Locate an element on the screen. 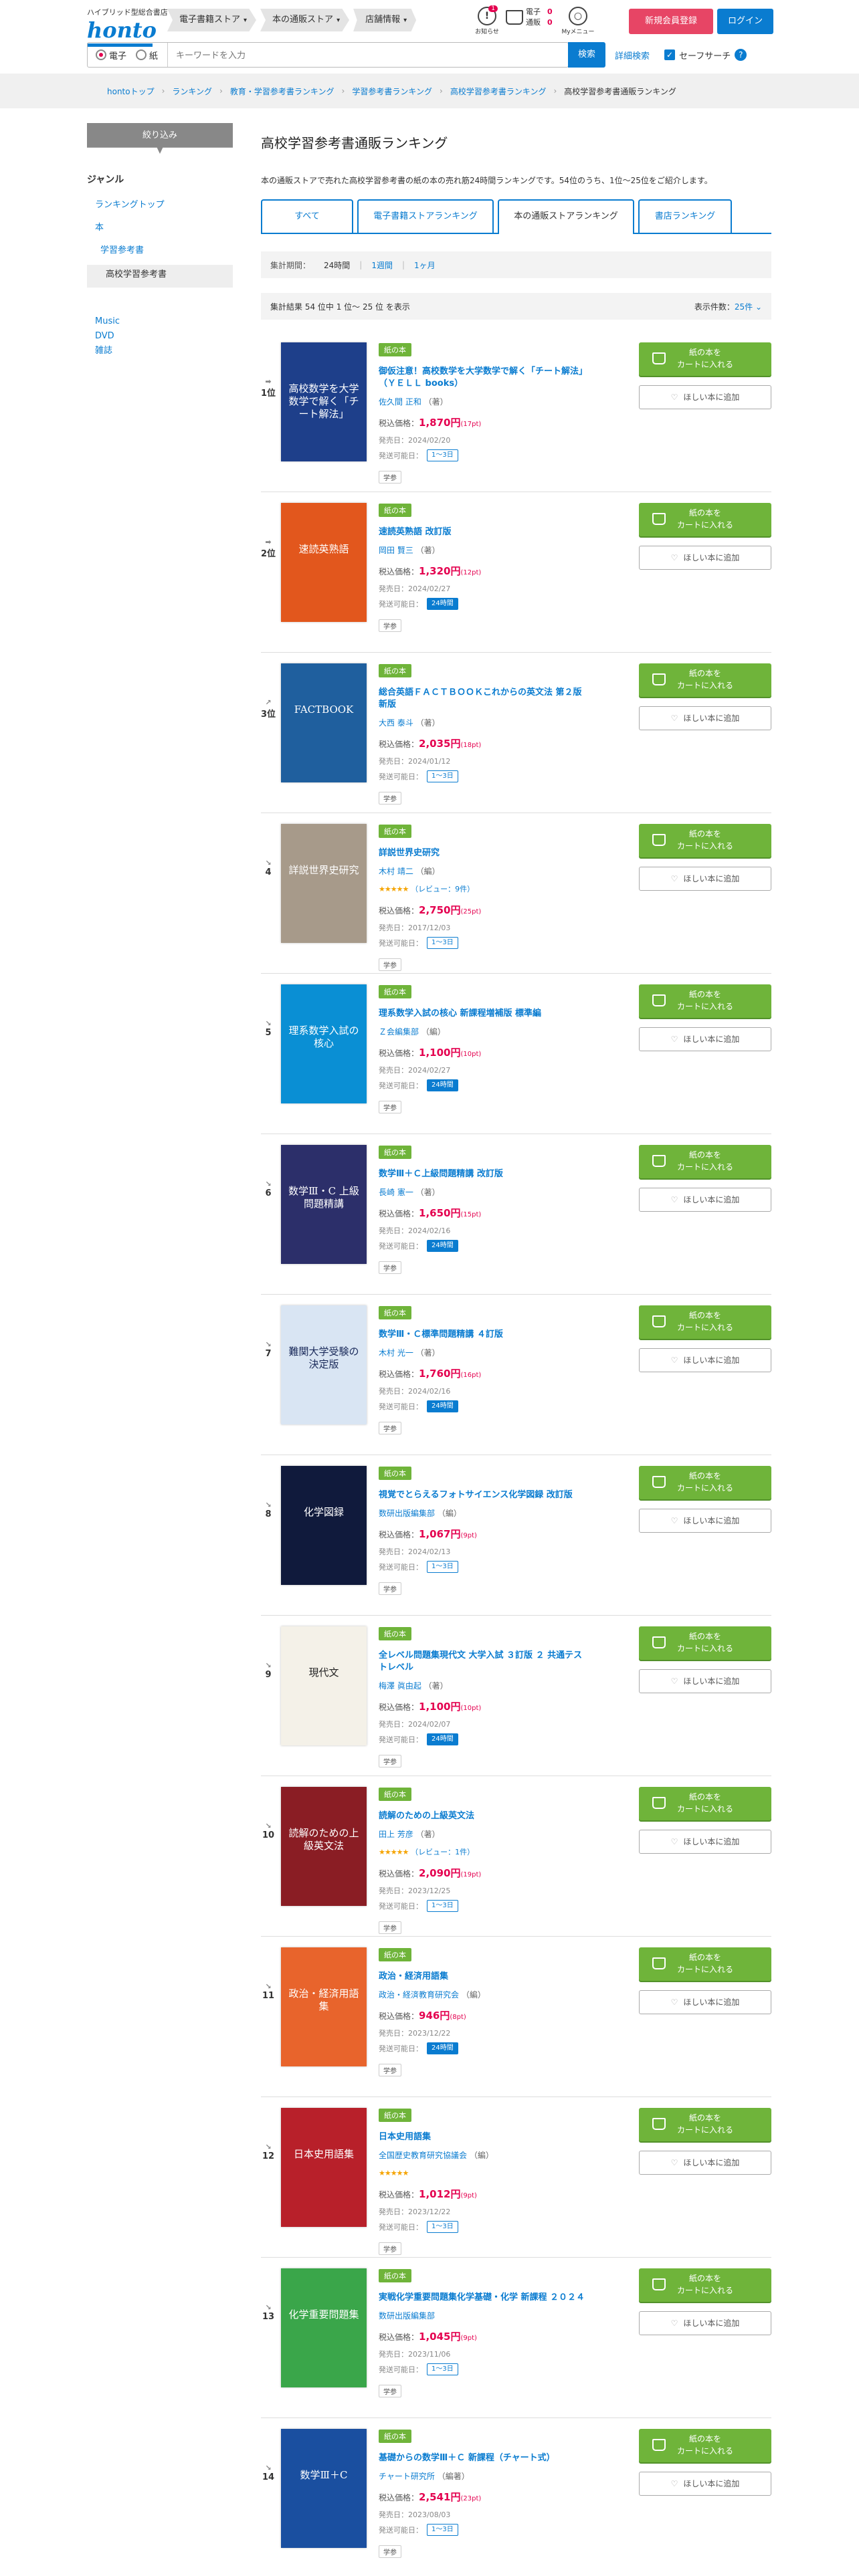 The width and height of the screenshot is (859, 2576). tab-store-ranking: 書店ランキング is located at coordinates (685, 216).